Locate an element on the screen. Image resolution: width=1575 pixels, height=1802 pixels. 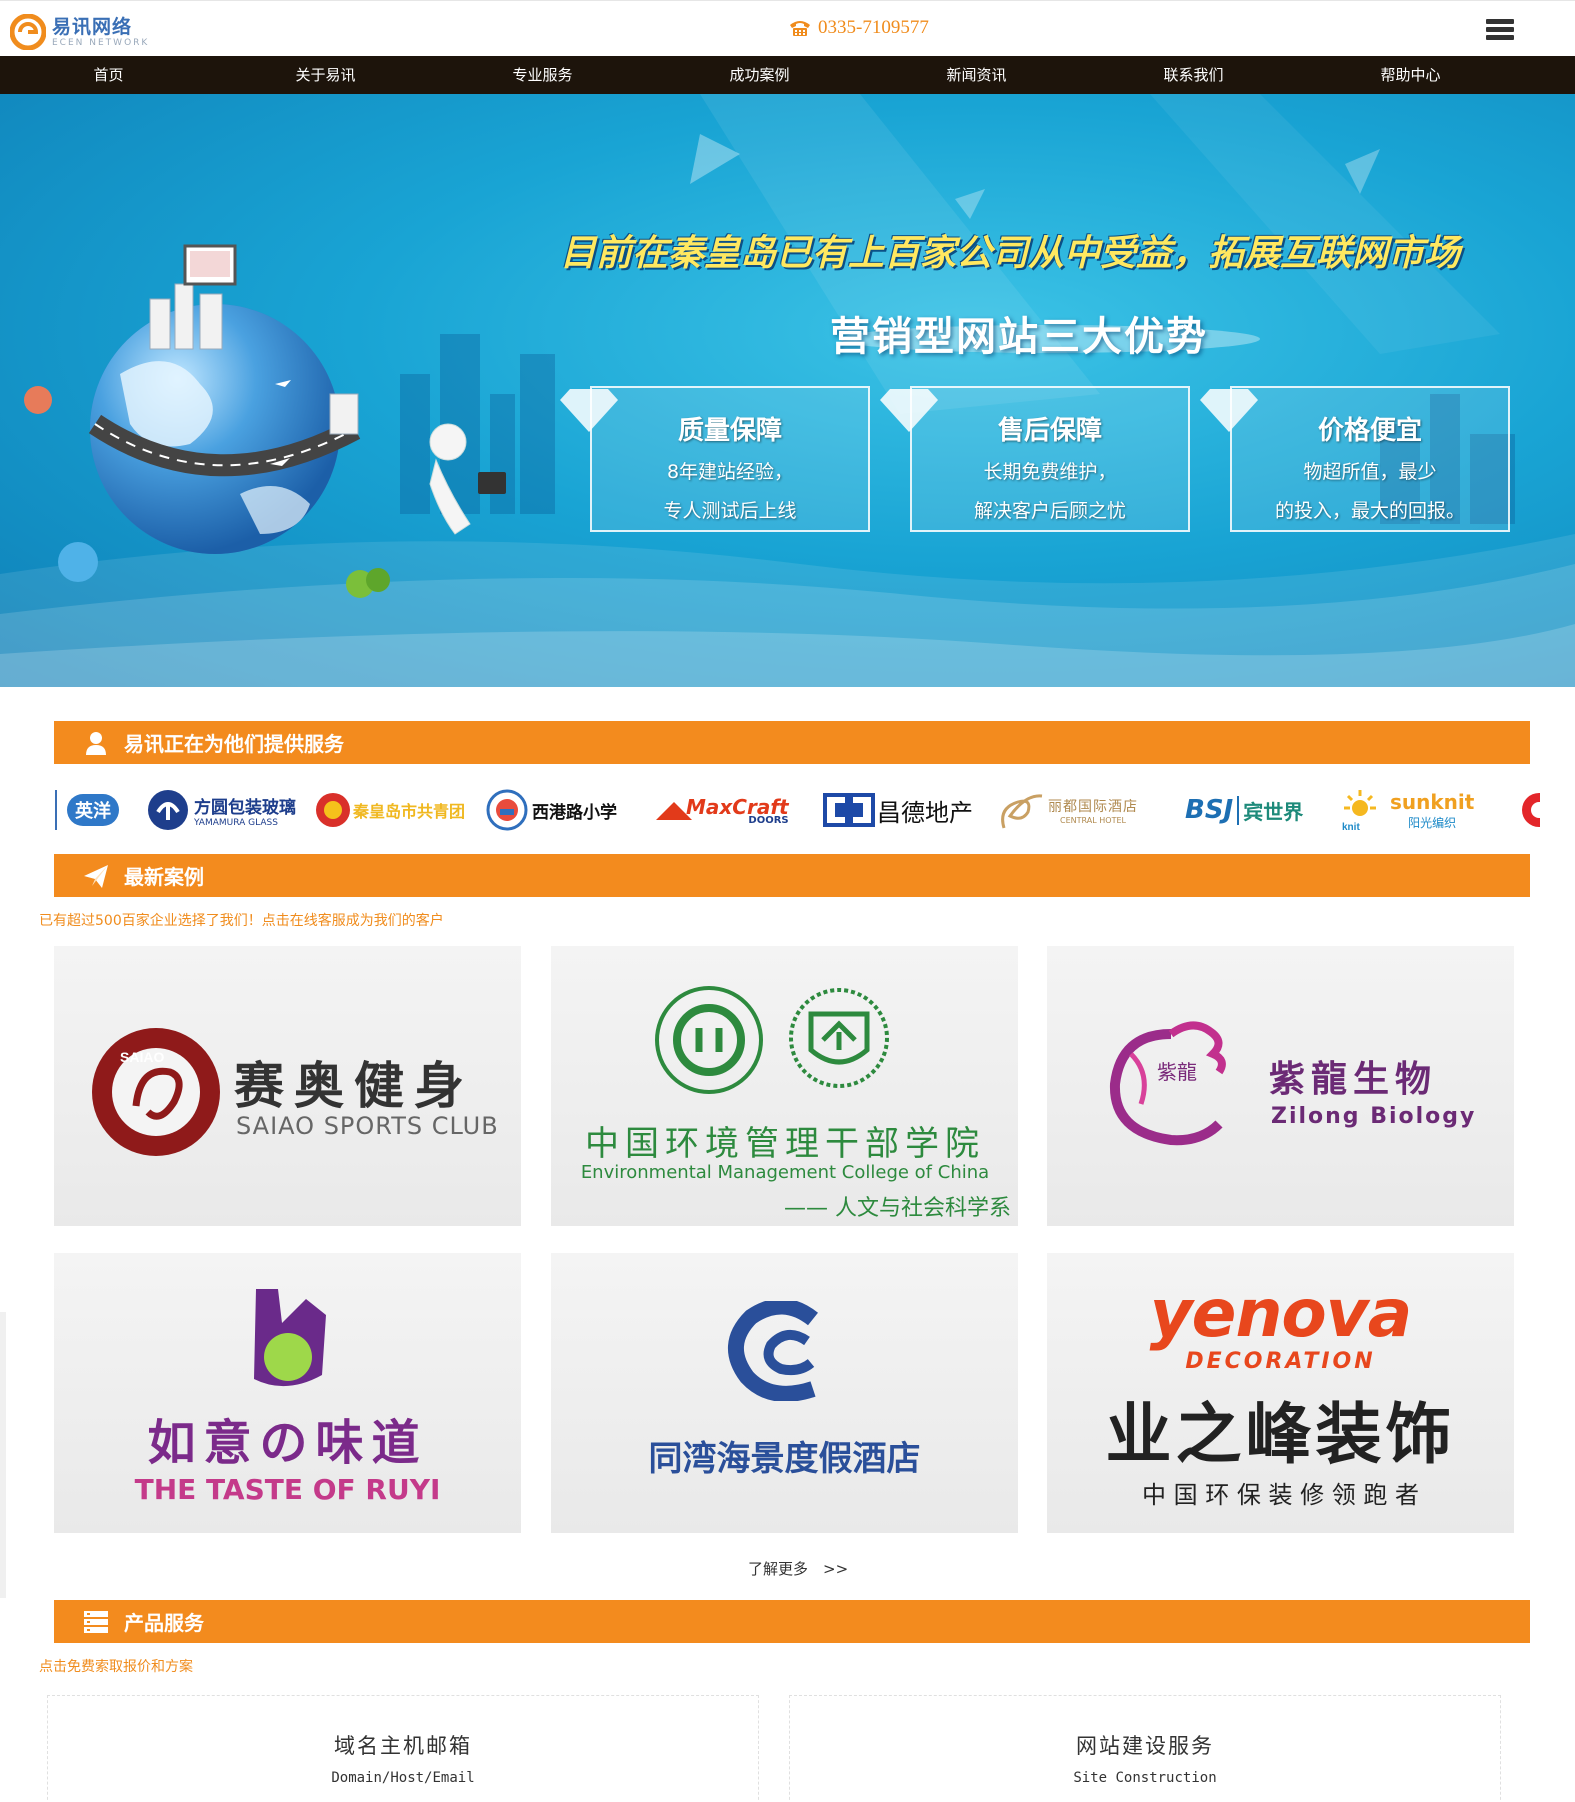
case-cn-name: 中国环境管理干部学院 is located at coordinates (785, 1144).